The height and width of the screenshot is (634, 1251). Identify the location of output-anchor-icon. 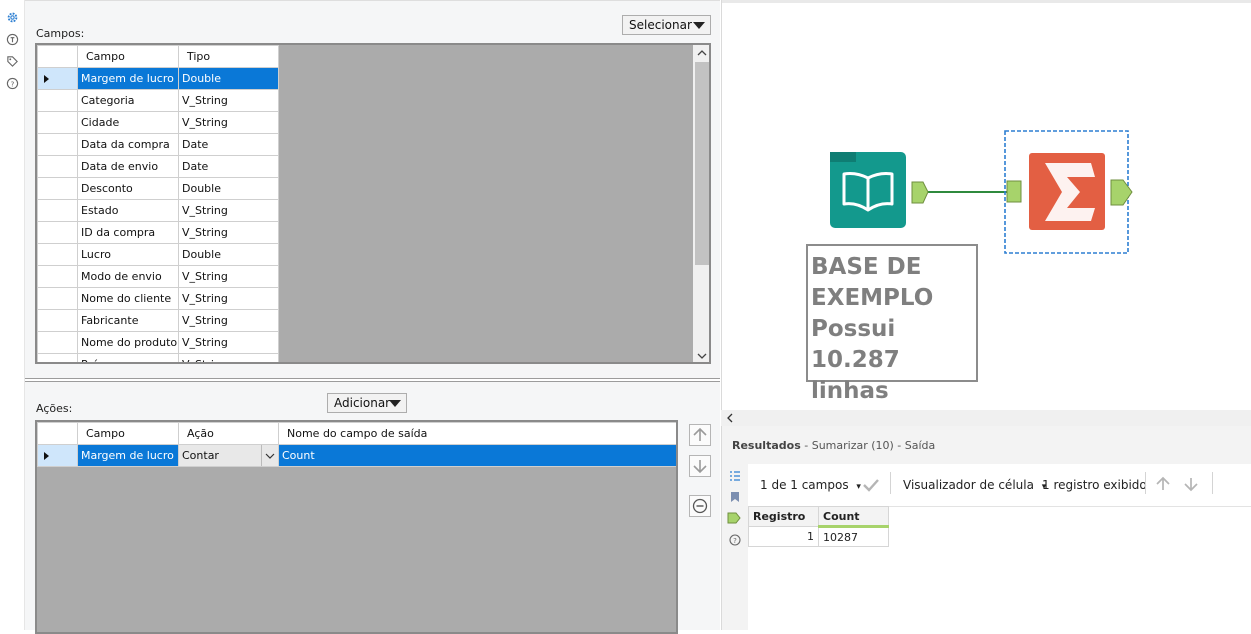
(734, 518).